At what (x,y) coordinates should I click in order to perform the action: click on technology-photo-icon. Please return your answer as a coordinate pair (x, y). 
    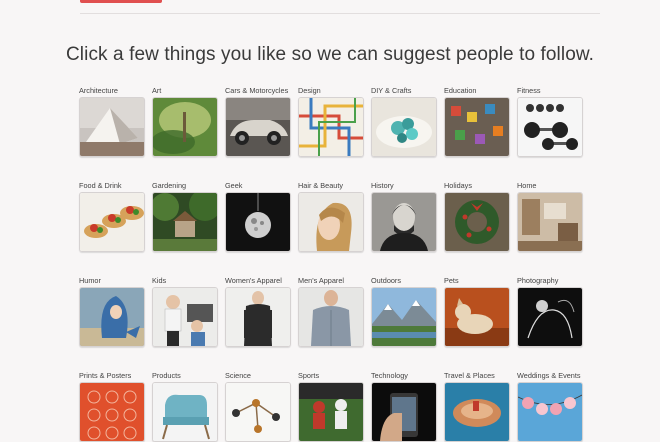
    Looking at the image, I should click on (404, 412).